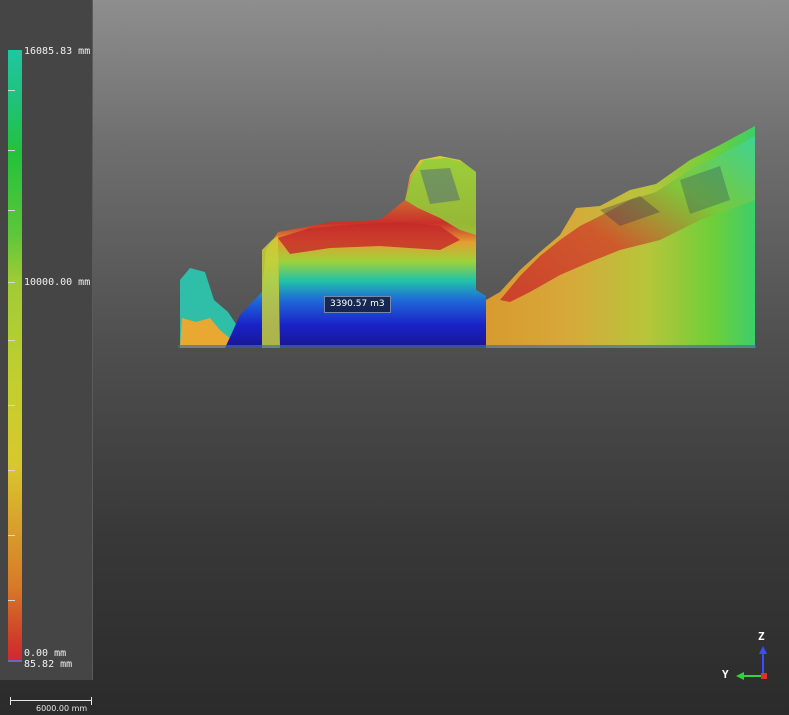 The image size is (789, 715). I want to click on cloud-left-pillar, so click(210, 308).